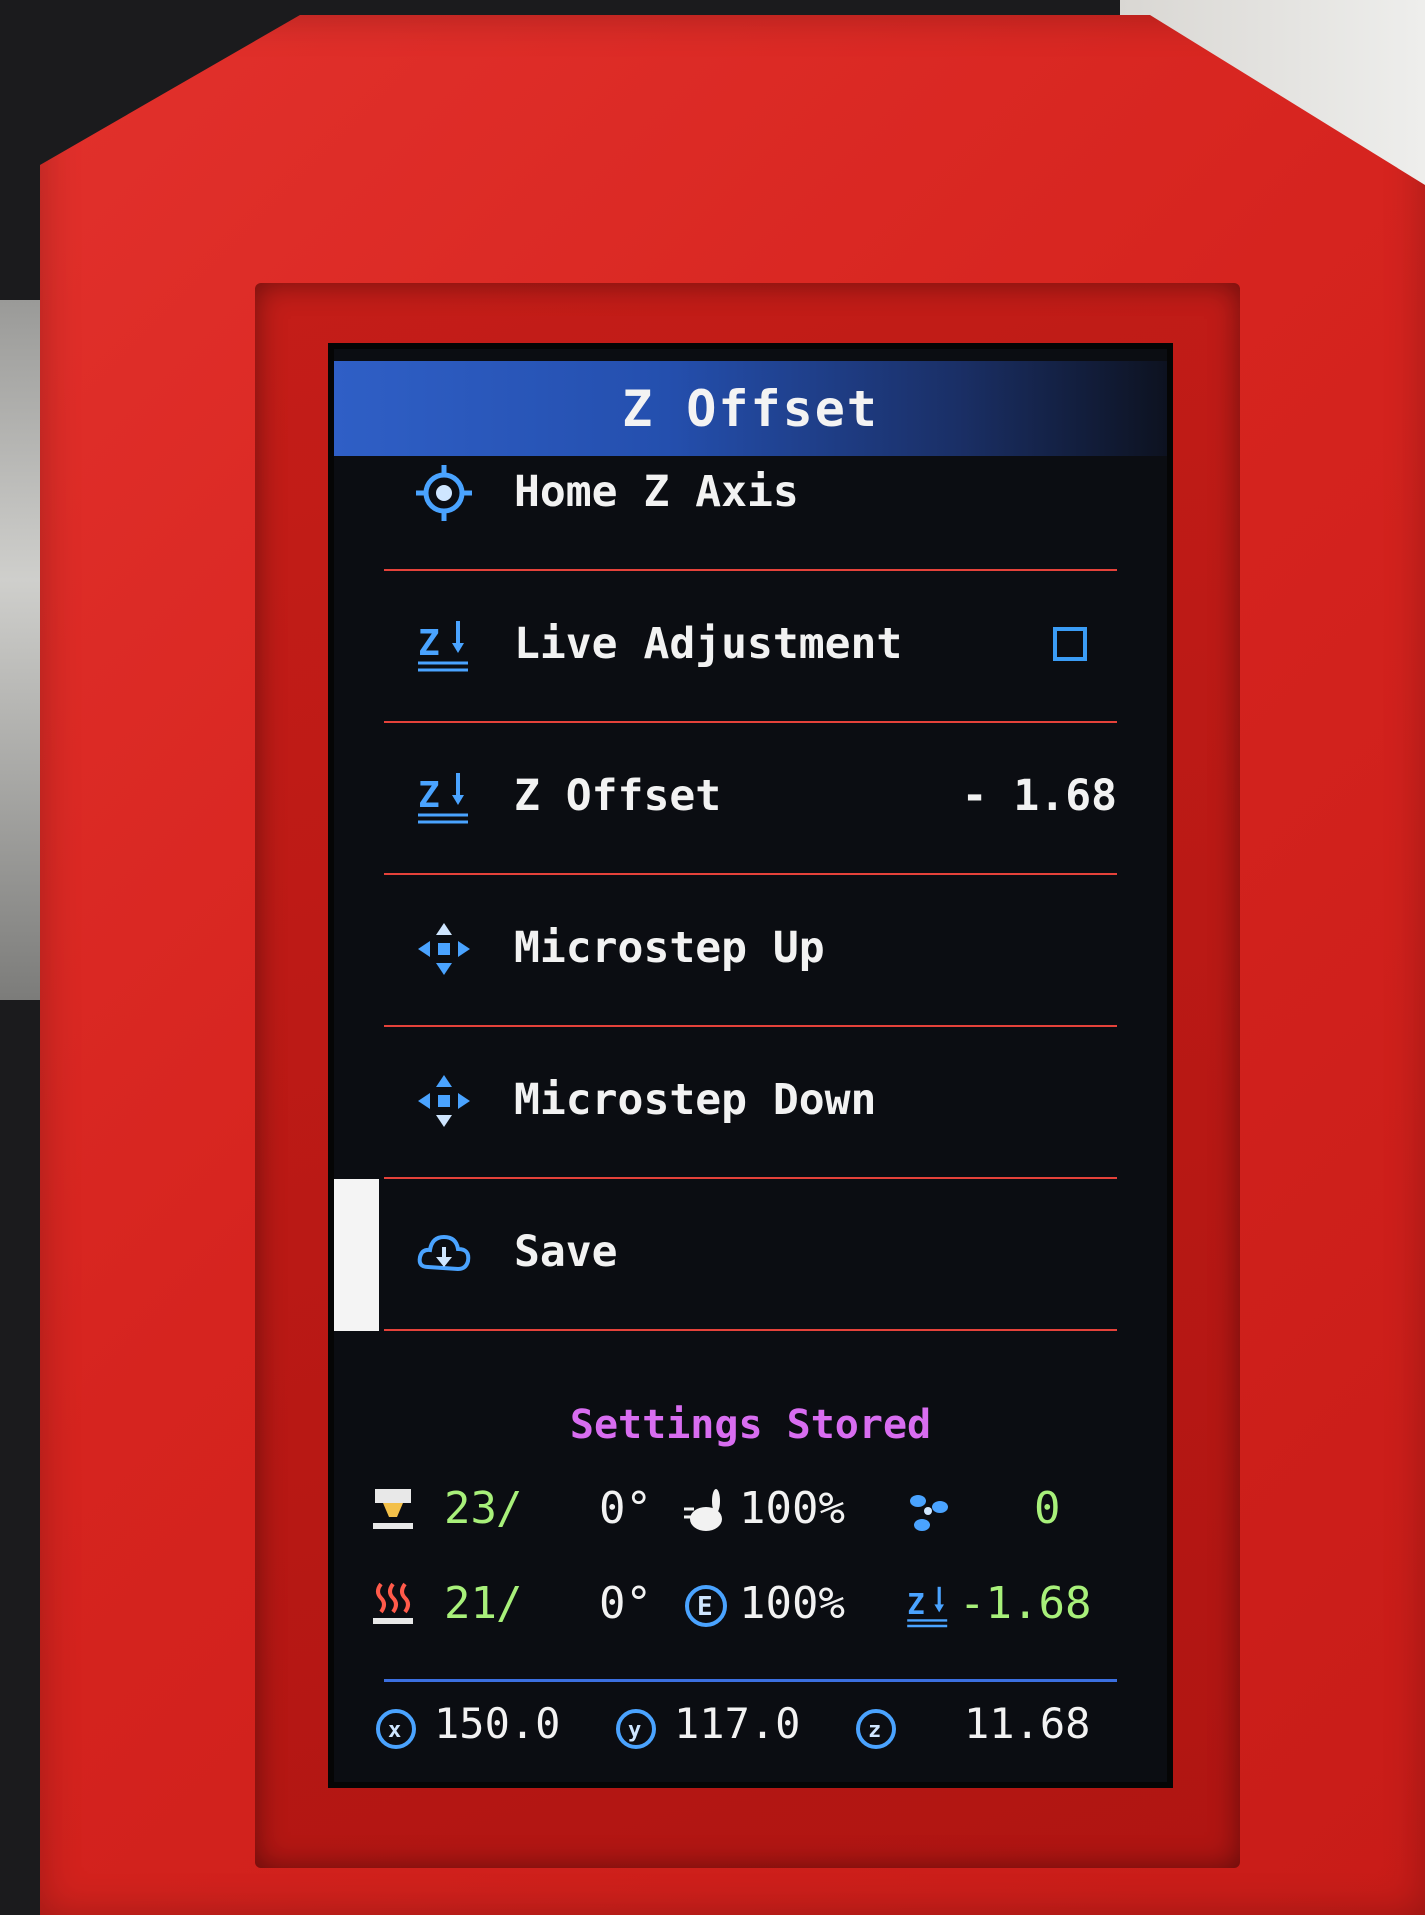 The width and height of the screenshot is (1425, 1915). Describe the element at coordinates (1039, 796) in the screenshot. I see `z-offset-value: - 1.68` at that location.